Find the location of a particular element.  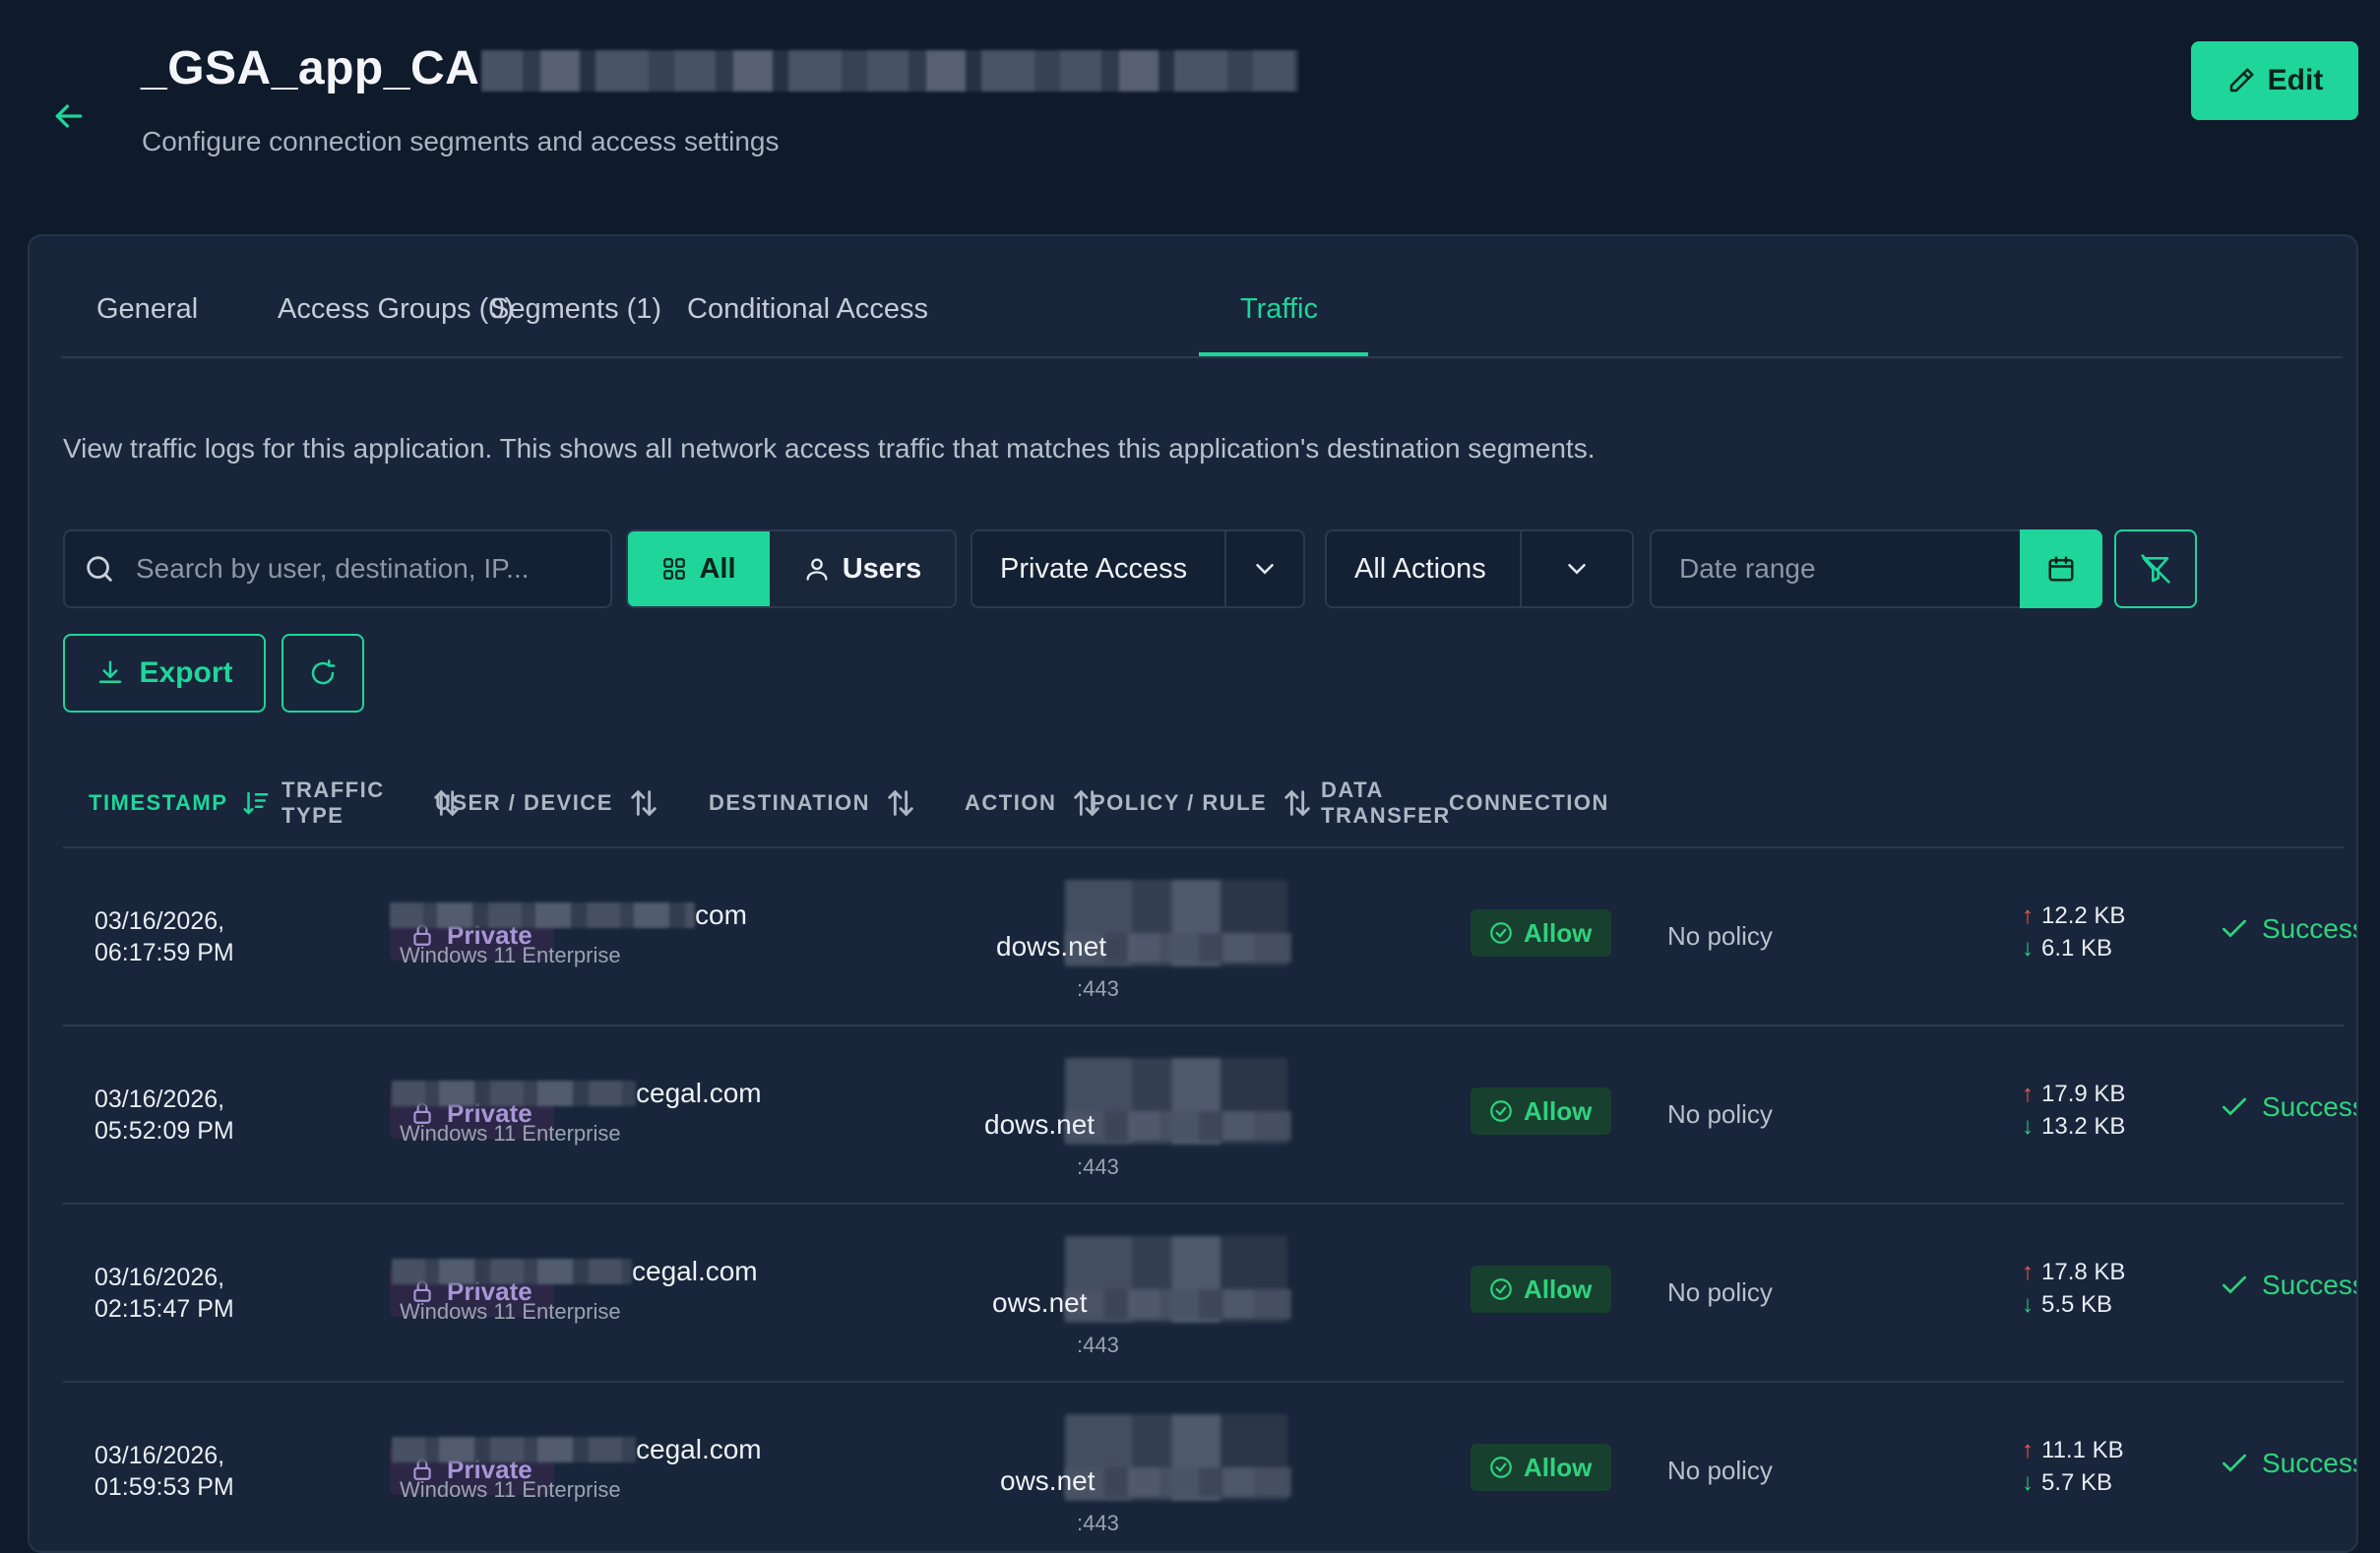

active-tab-indicator is located at coordinates (1283, 354).